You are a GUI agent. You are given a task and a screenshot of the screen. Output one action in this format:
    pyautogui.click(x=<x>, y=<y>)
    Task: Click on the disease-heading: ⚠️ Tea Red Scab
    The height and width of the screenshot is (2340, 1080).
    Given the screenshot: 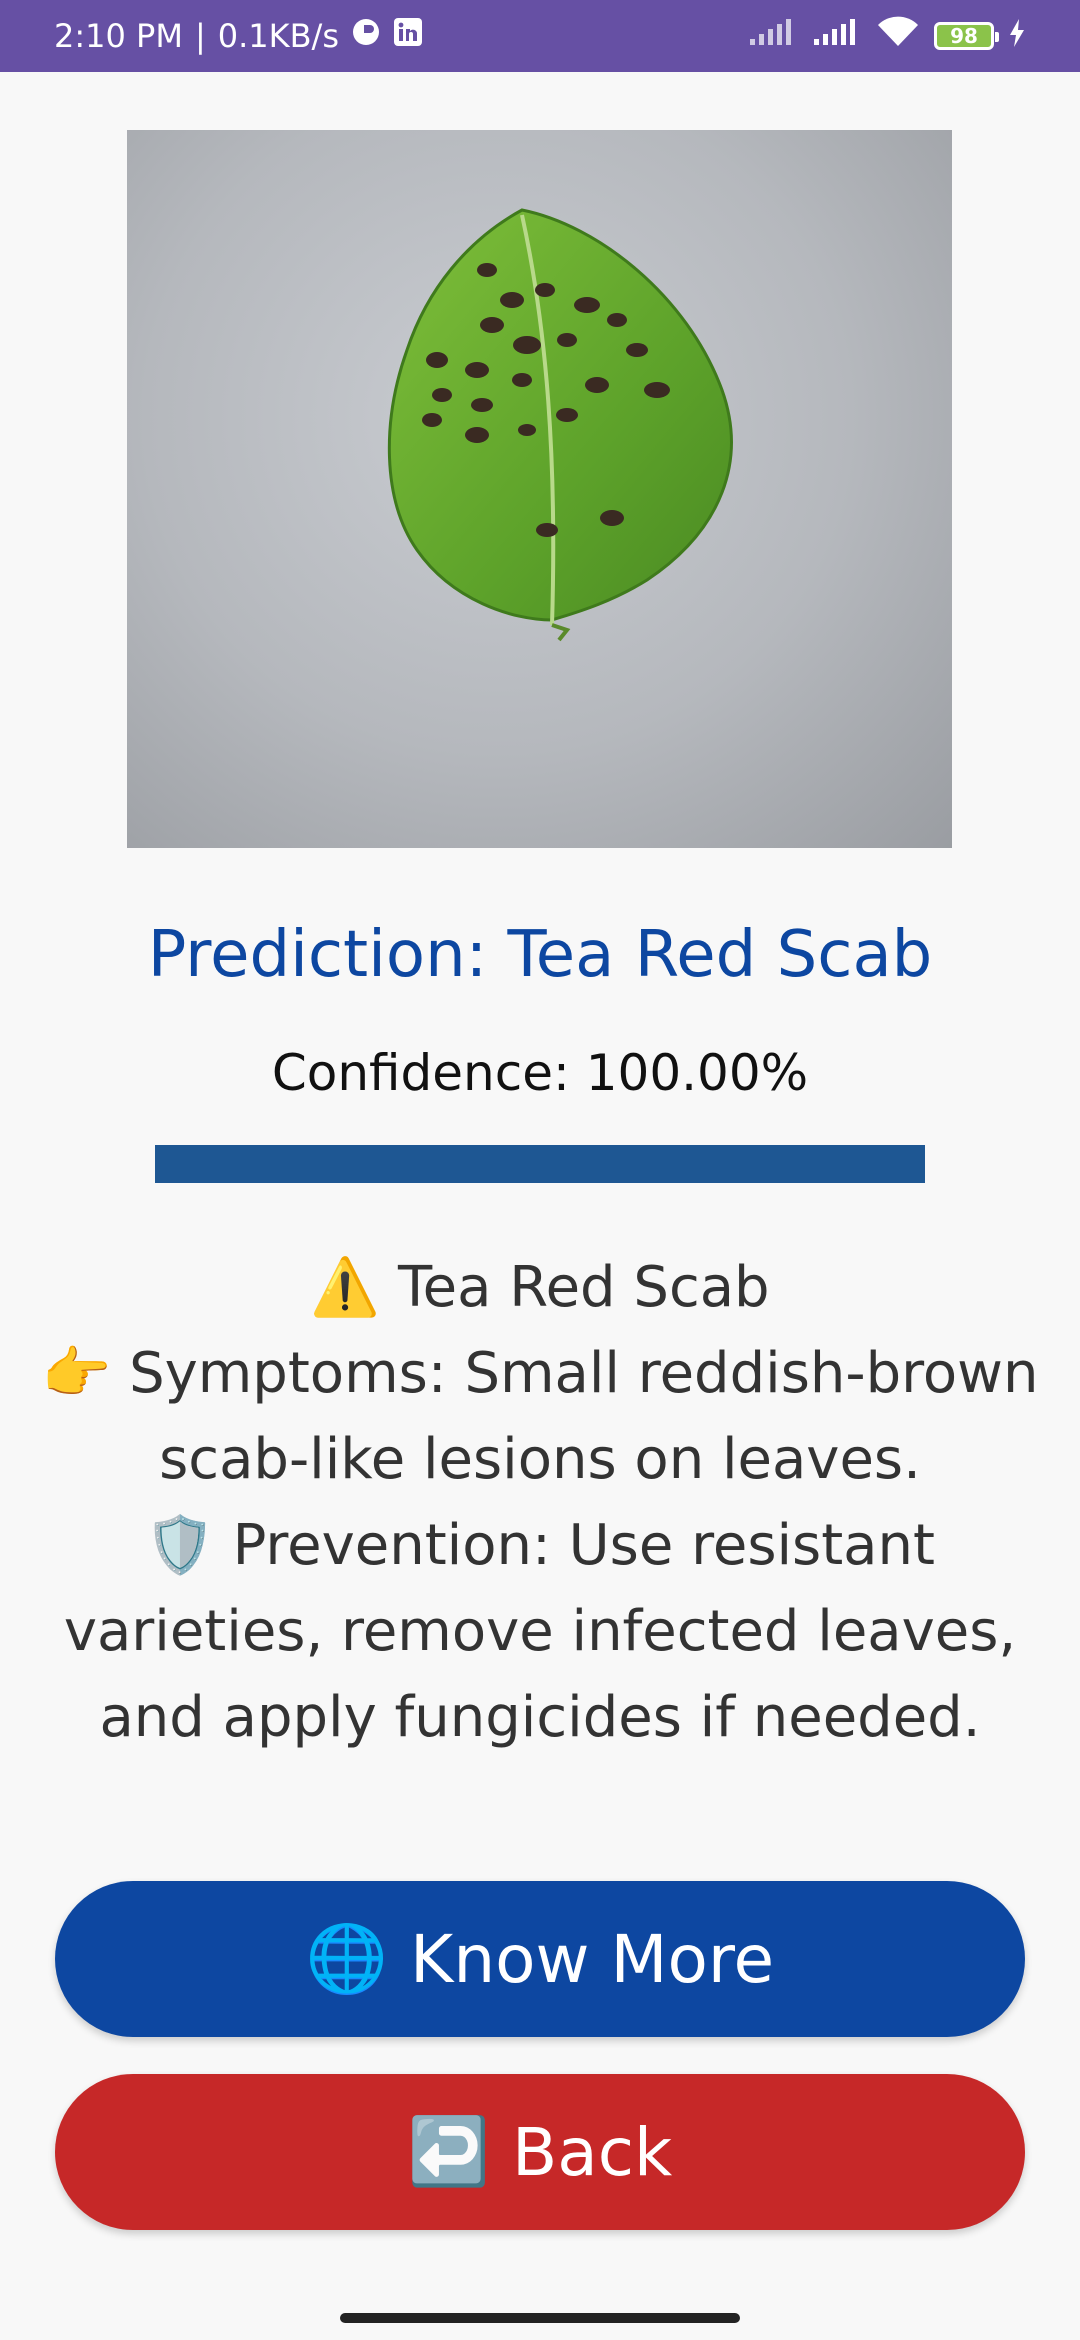 What is the action you would take?
    pyautogui.click(x=540, y=1288)
    